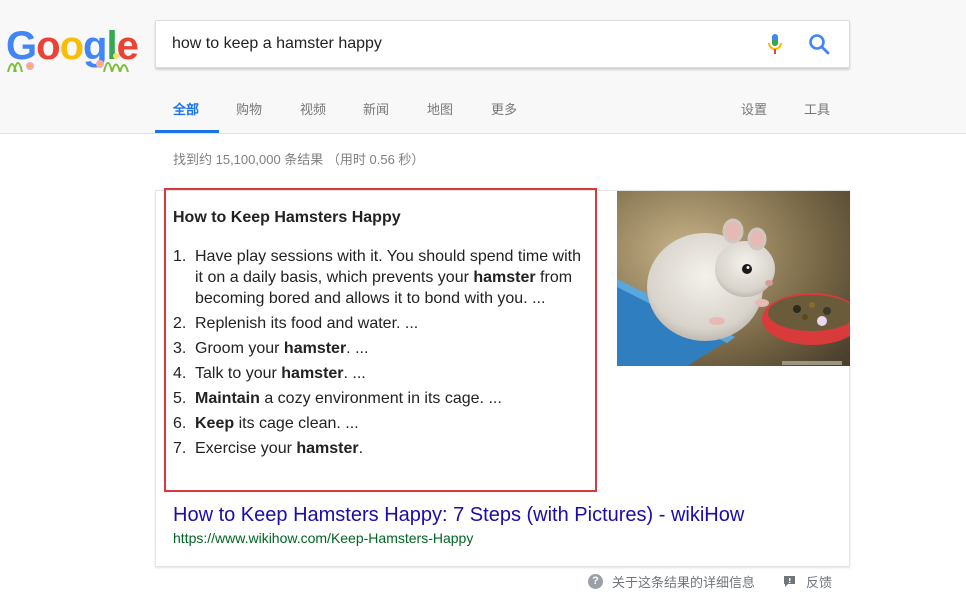 Image resolution: width=966 pixels, height=603 pixels. What do you see at coordinates (819, 582) in the screenshot?
I see `feedback-label: 反馈` at bounding box center [819, 582].